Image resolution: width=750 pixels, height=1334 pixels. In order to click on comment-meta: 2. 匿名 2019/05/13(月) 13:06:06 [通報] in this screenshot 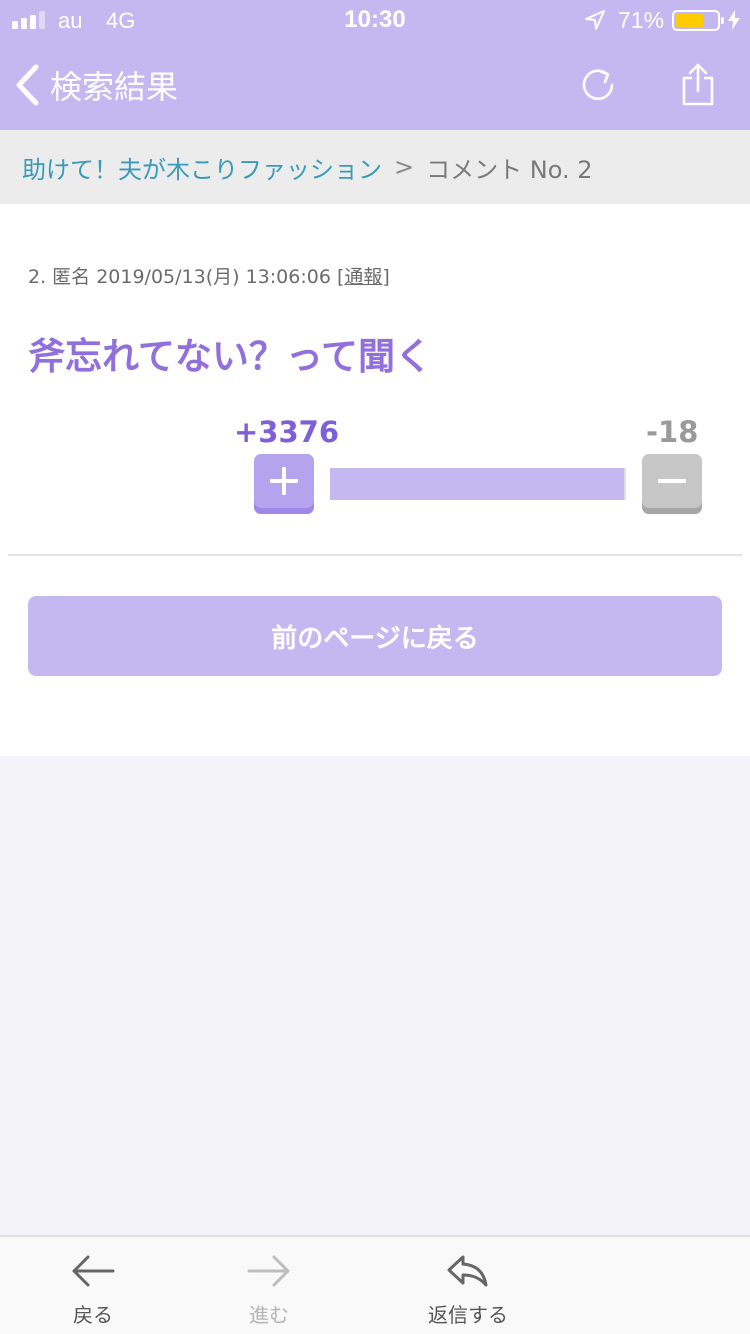, I will do `click(209, 275)`.